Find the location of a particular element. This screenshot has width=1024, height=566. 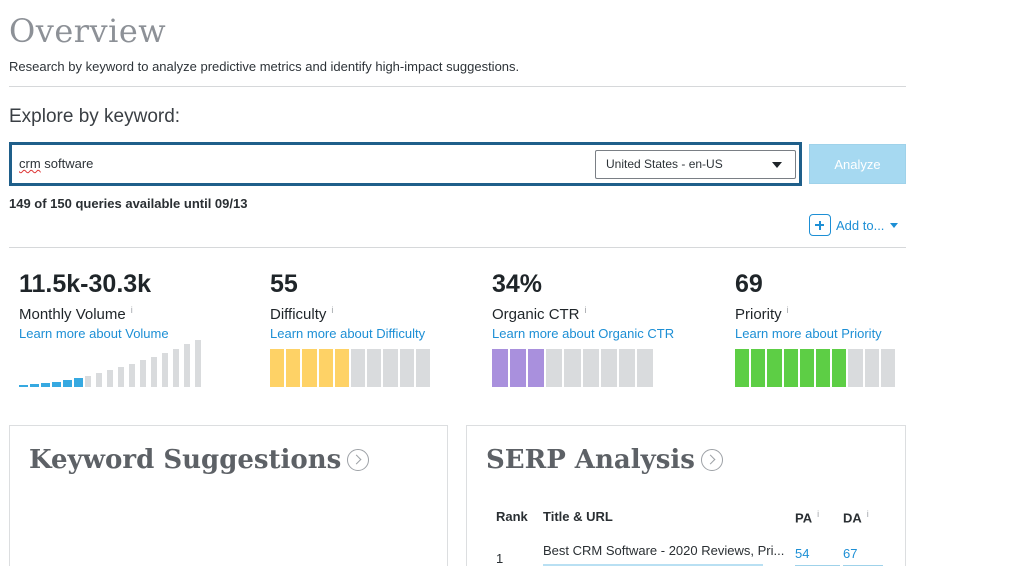

card-title-text: Keyword Suggestions is located at coordinates (185, 460).